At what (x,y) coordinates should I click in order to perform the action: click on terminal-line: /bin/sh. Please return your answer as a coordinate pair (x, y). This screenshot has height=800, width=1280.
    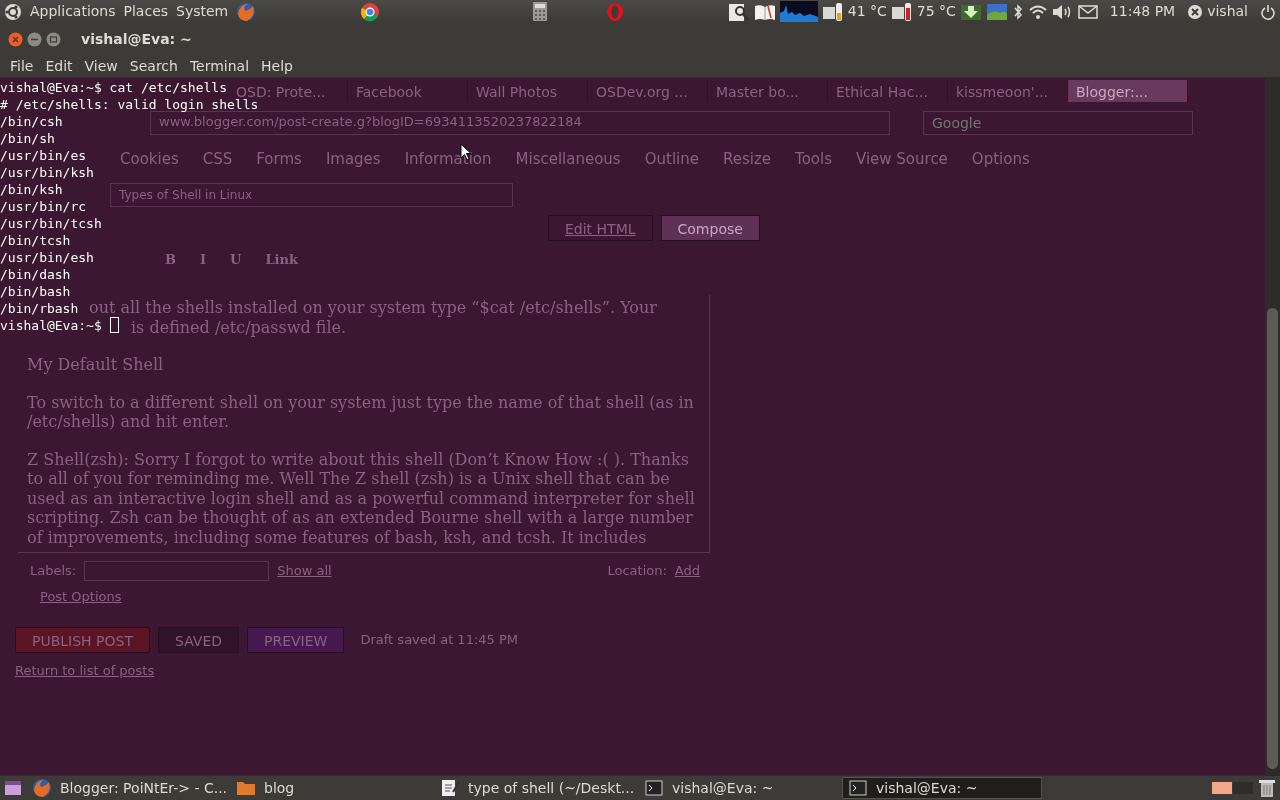
    Looking at the image, I should click on (27, 138).